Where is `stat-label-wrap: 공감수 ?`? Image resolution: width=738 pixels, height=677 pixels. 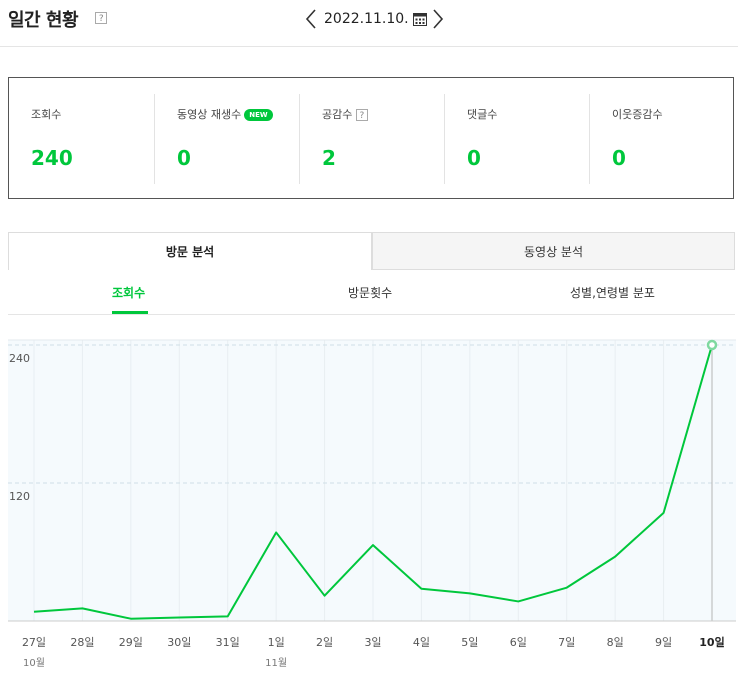
stat-label-wrap: 공감수 ? is located at coordinates (345, 114).